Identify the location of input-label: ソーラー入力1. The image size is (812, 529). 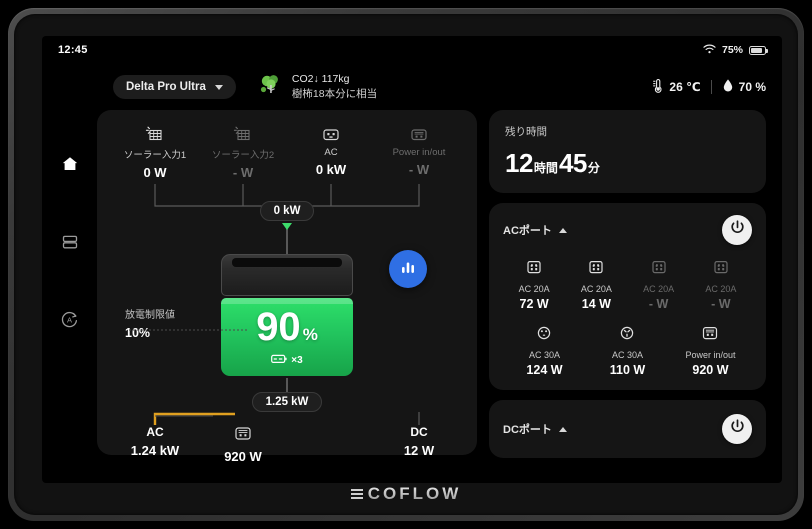
(155, 155).